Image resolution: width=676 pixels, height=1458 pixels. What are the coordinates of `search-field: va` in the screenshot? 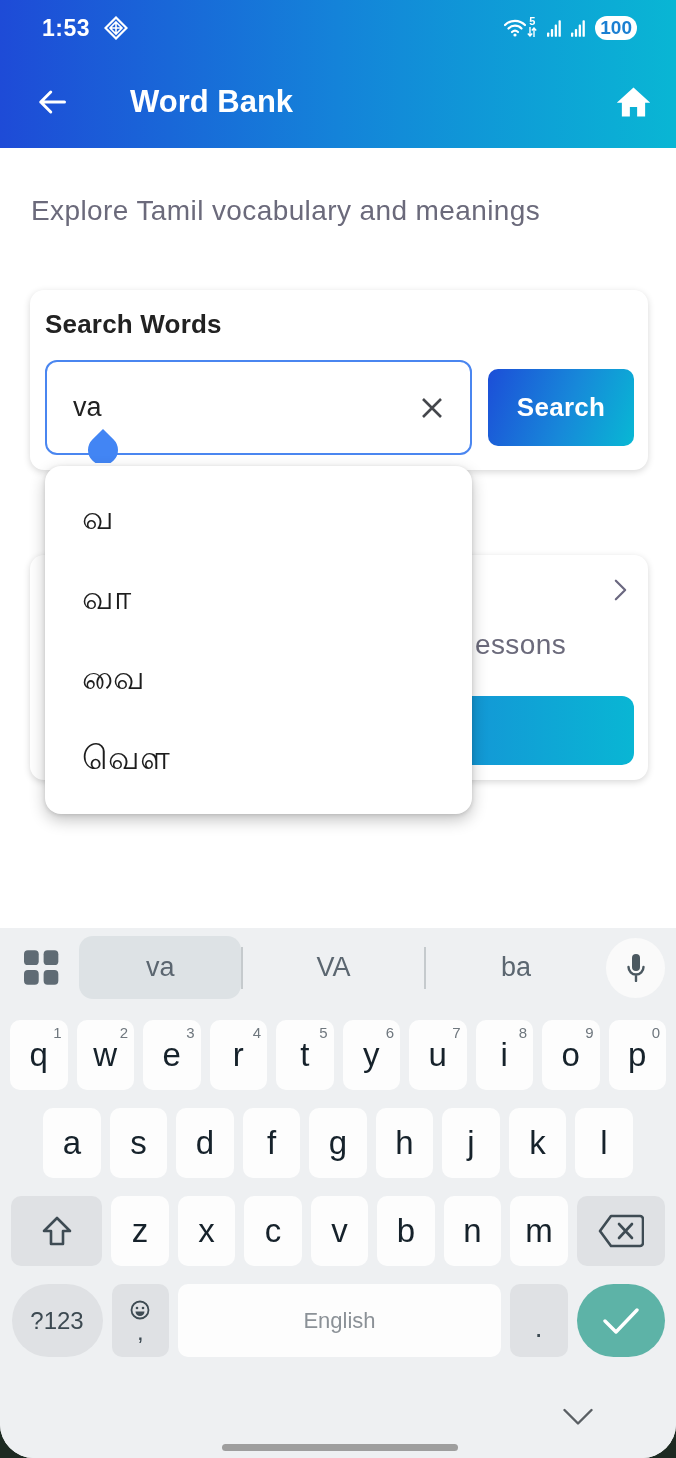 It's located at (258, 407).